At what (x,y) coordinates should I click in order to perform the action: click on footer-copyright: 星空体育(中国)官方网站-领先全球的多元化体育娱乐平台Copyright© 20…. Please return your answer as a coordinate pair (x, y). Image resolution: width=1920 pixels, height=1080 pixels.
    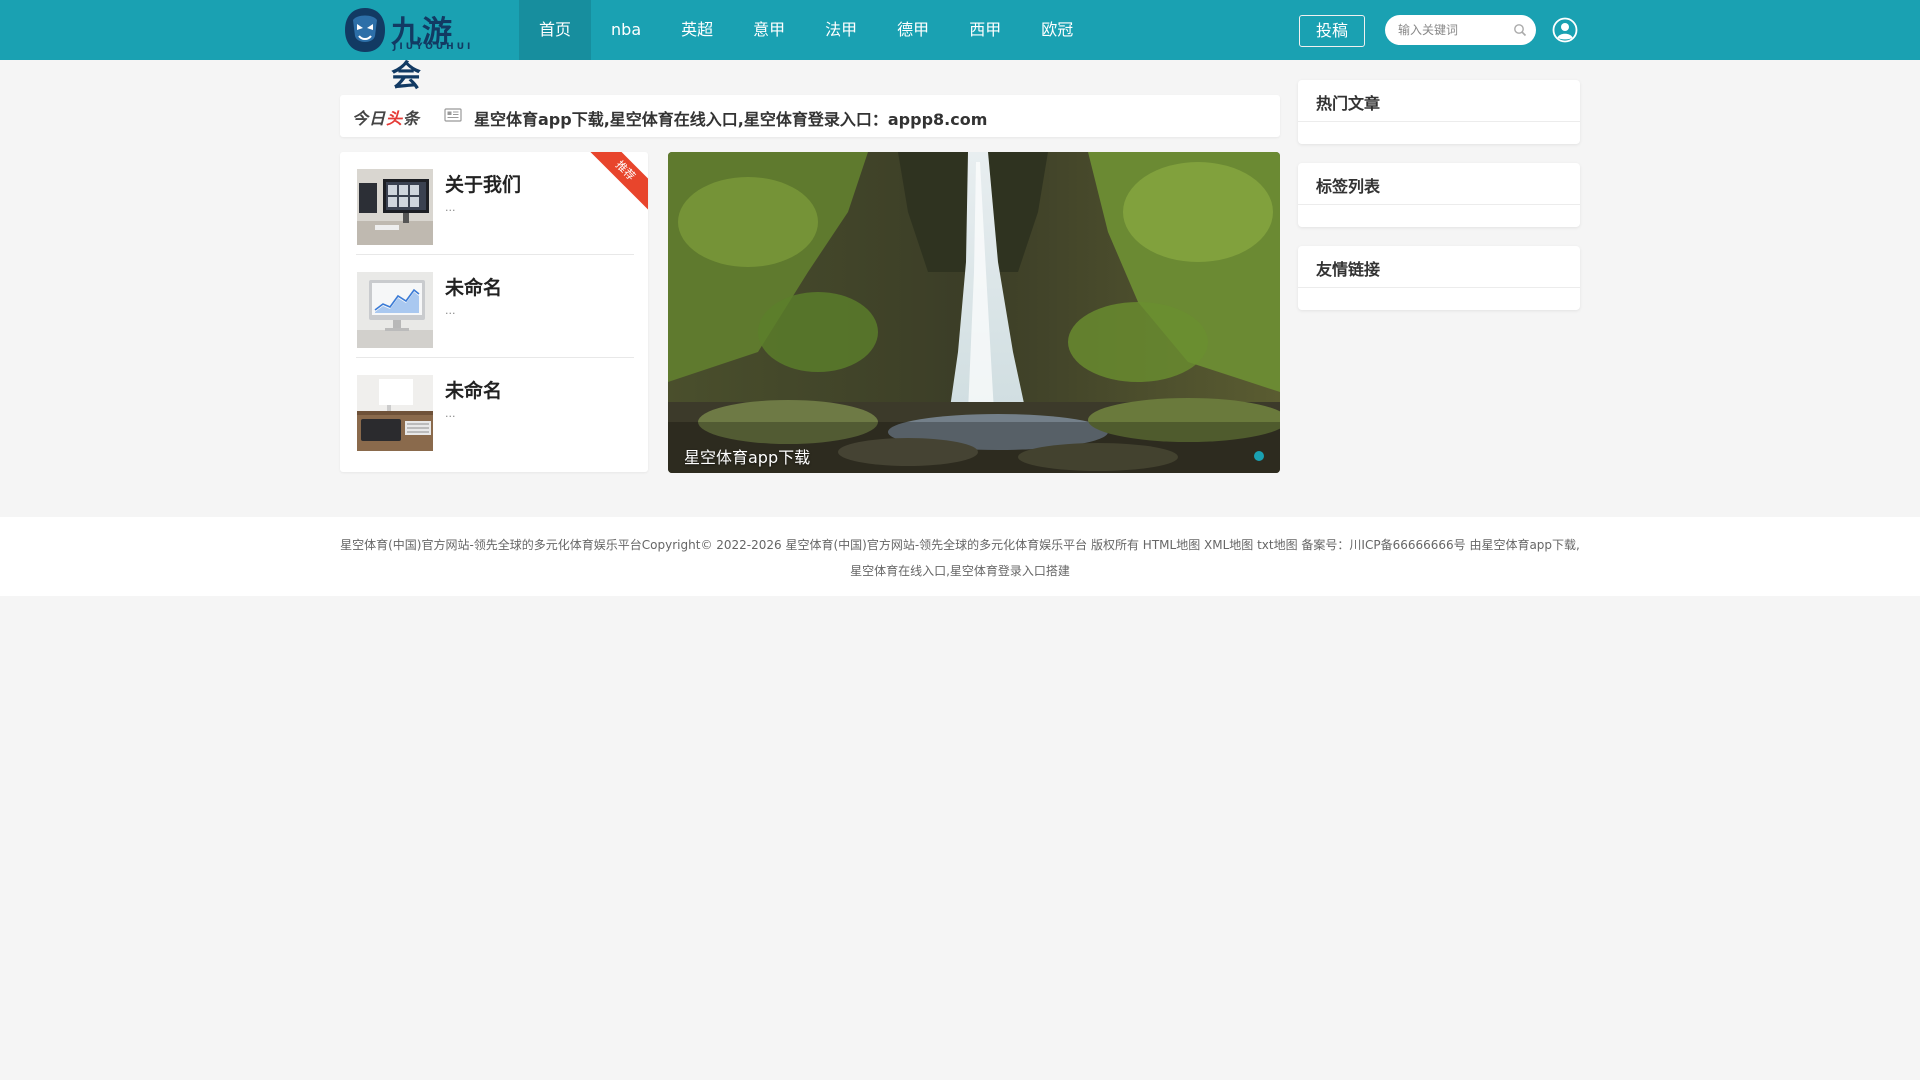
    Looking at the image, I should click on (960, 558).